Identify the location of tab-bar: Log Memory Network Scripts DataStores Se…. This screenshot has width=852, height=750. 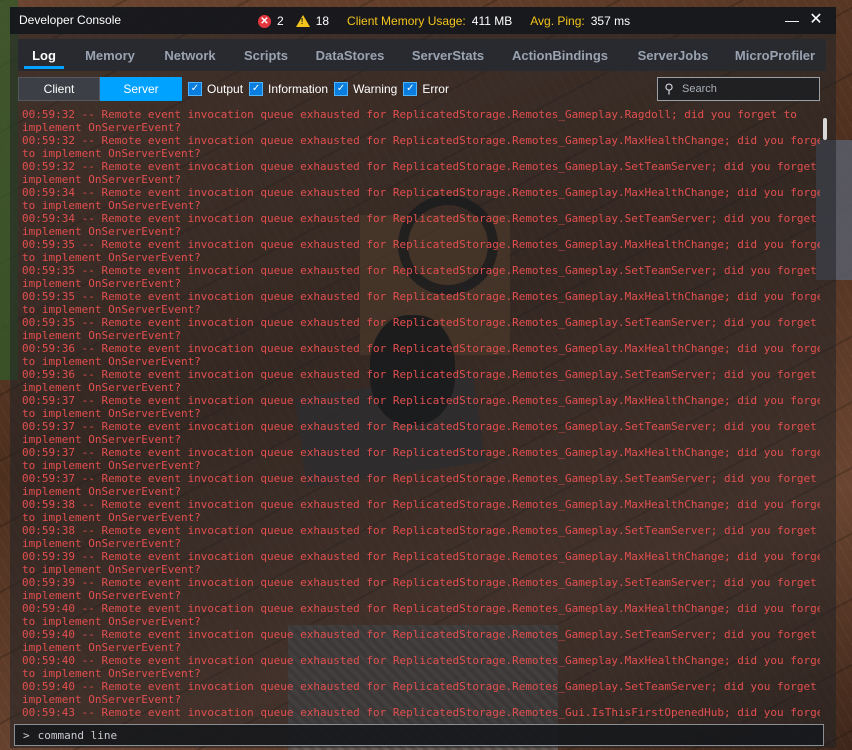
(422, 55).